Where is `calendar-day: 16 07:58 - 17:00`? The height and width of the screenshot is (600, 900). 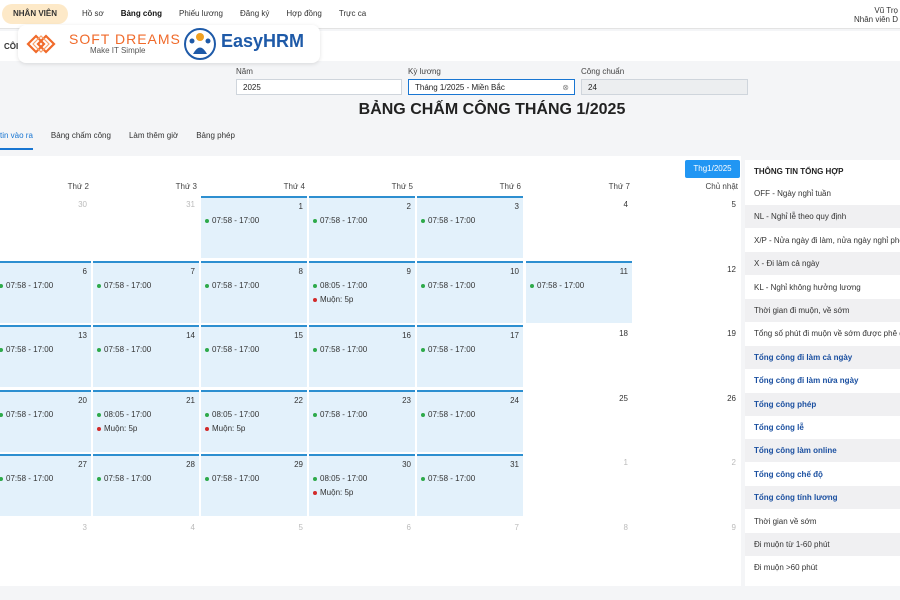 calendar-day: 16 07:58 - 17:00 is located at coordinates (362, 356).